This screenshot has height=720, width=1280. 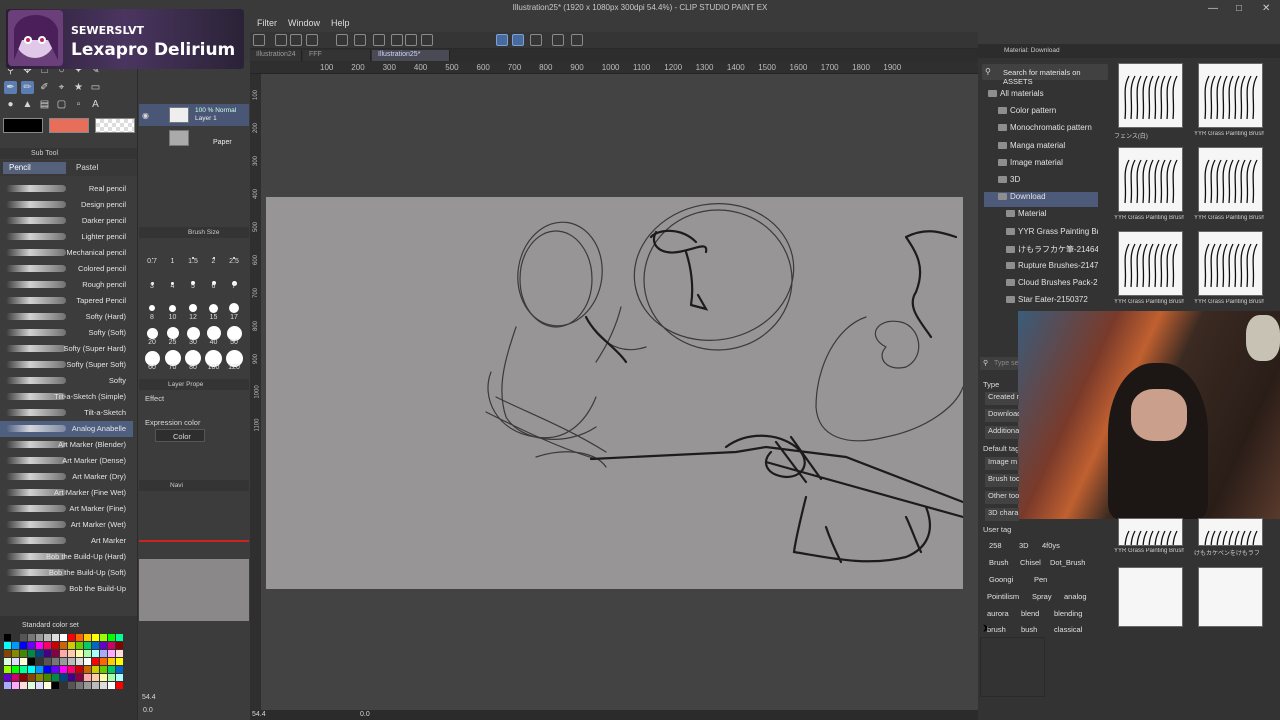 I want to click on tree-item: Download, so click(x=1041, y=200).